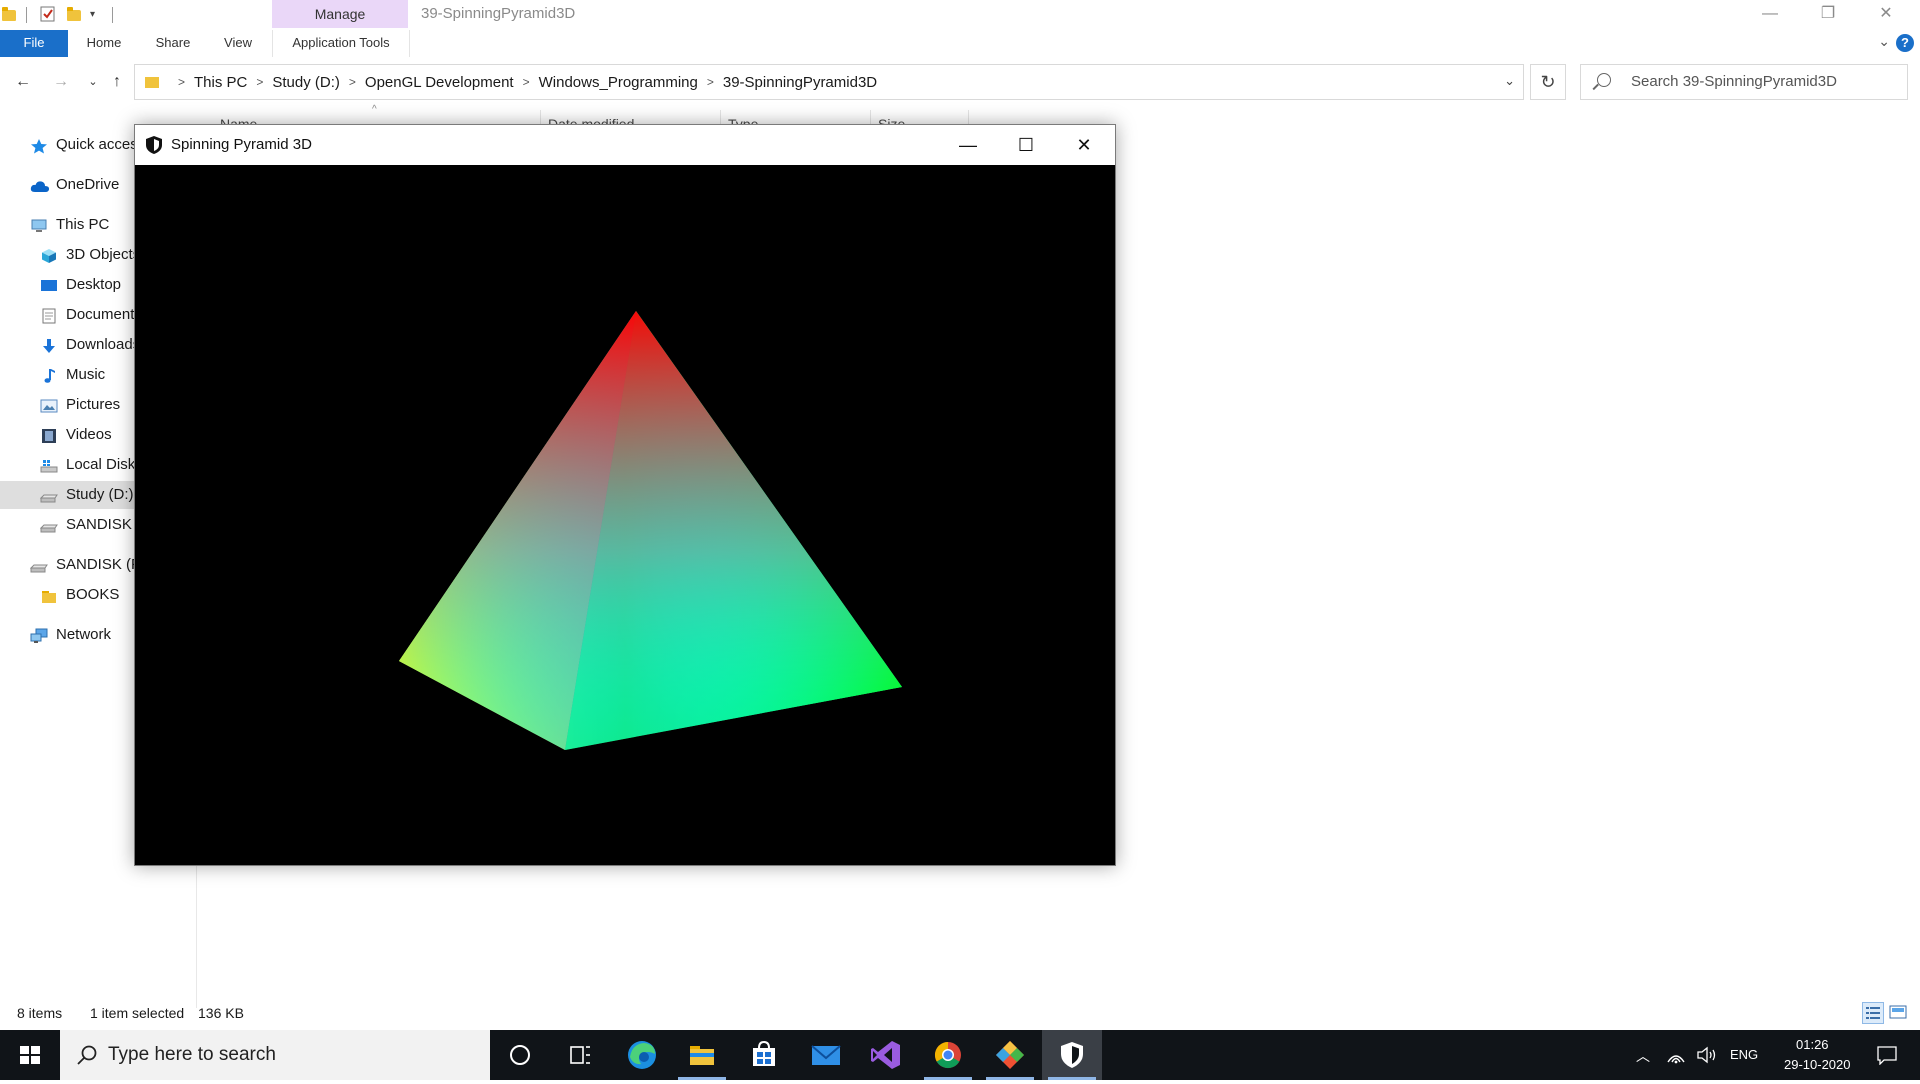  I want to click on details-view-icon, so click(1873, 1013).